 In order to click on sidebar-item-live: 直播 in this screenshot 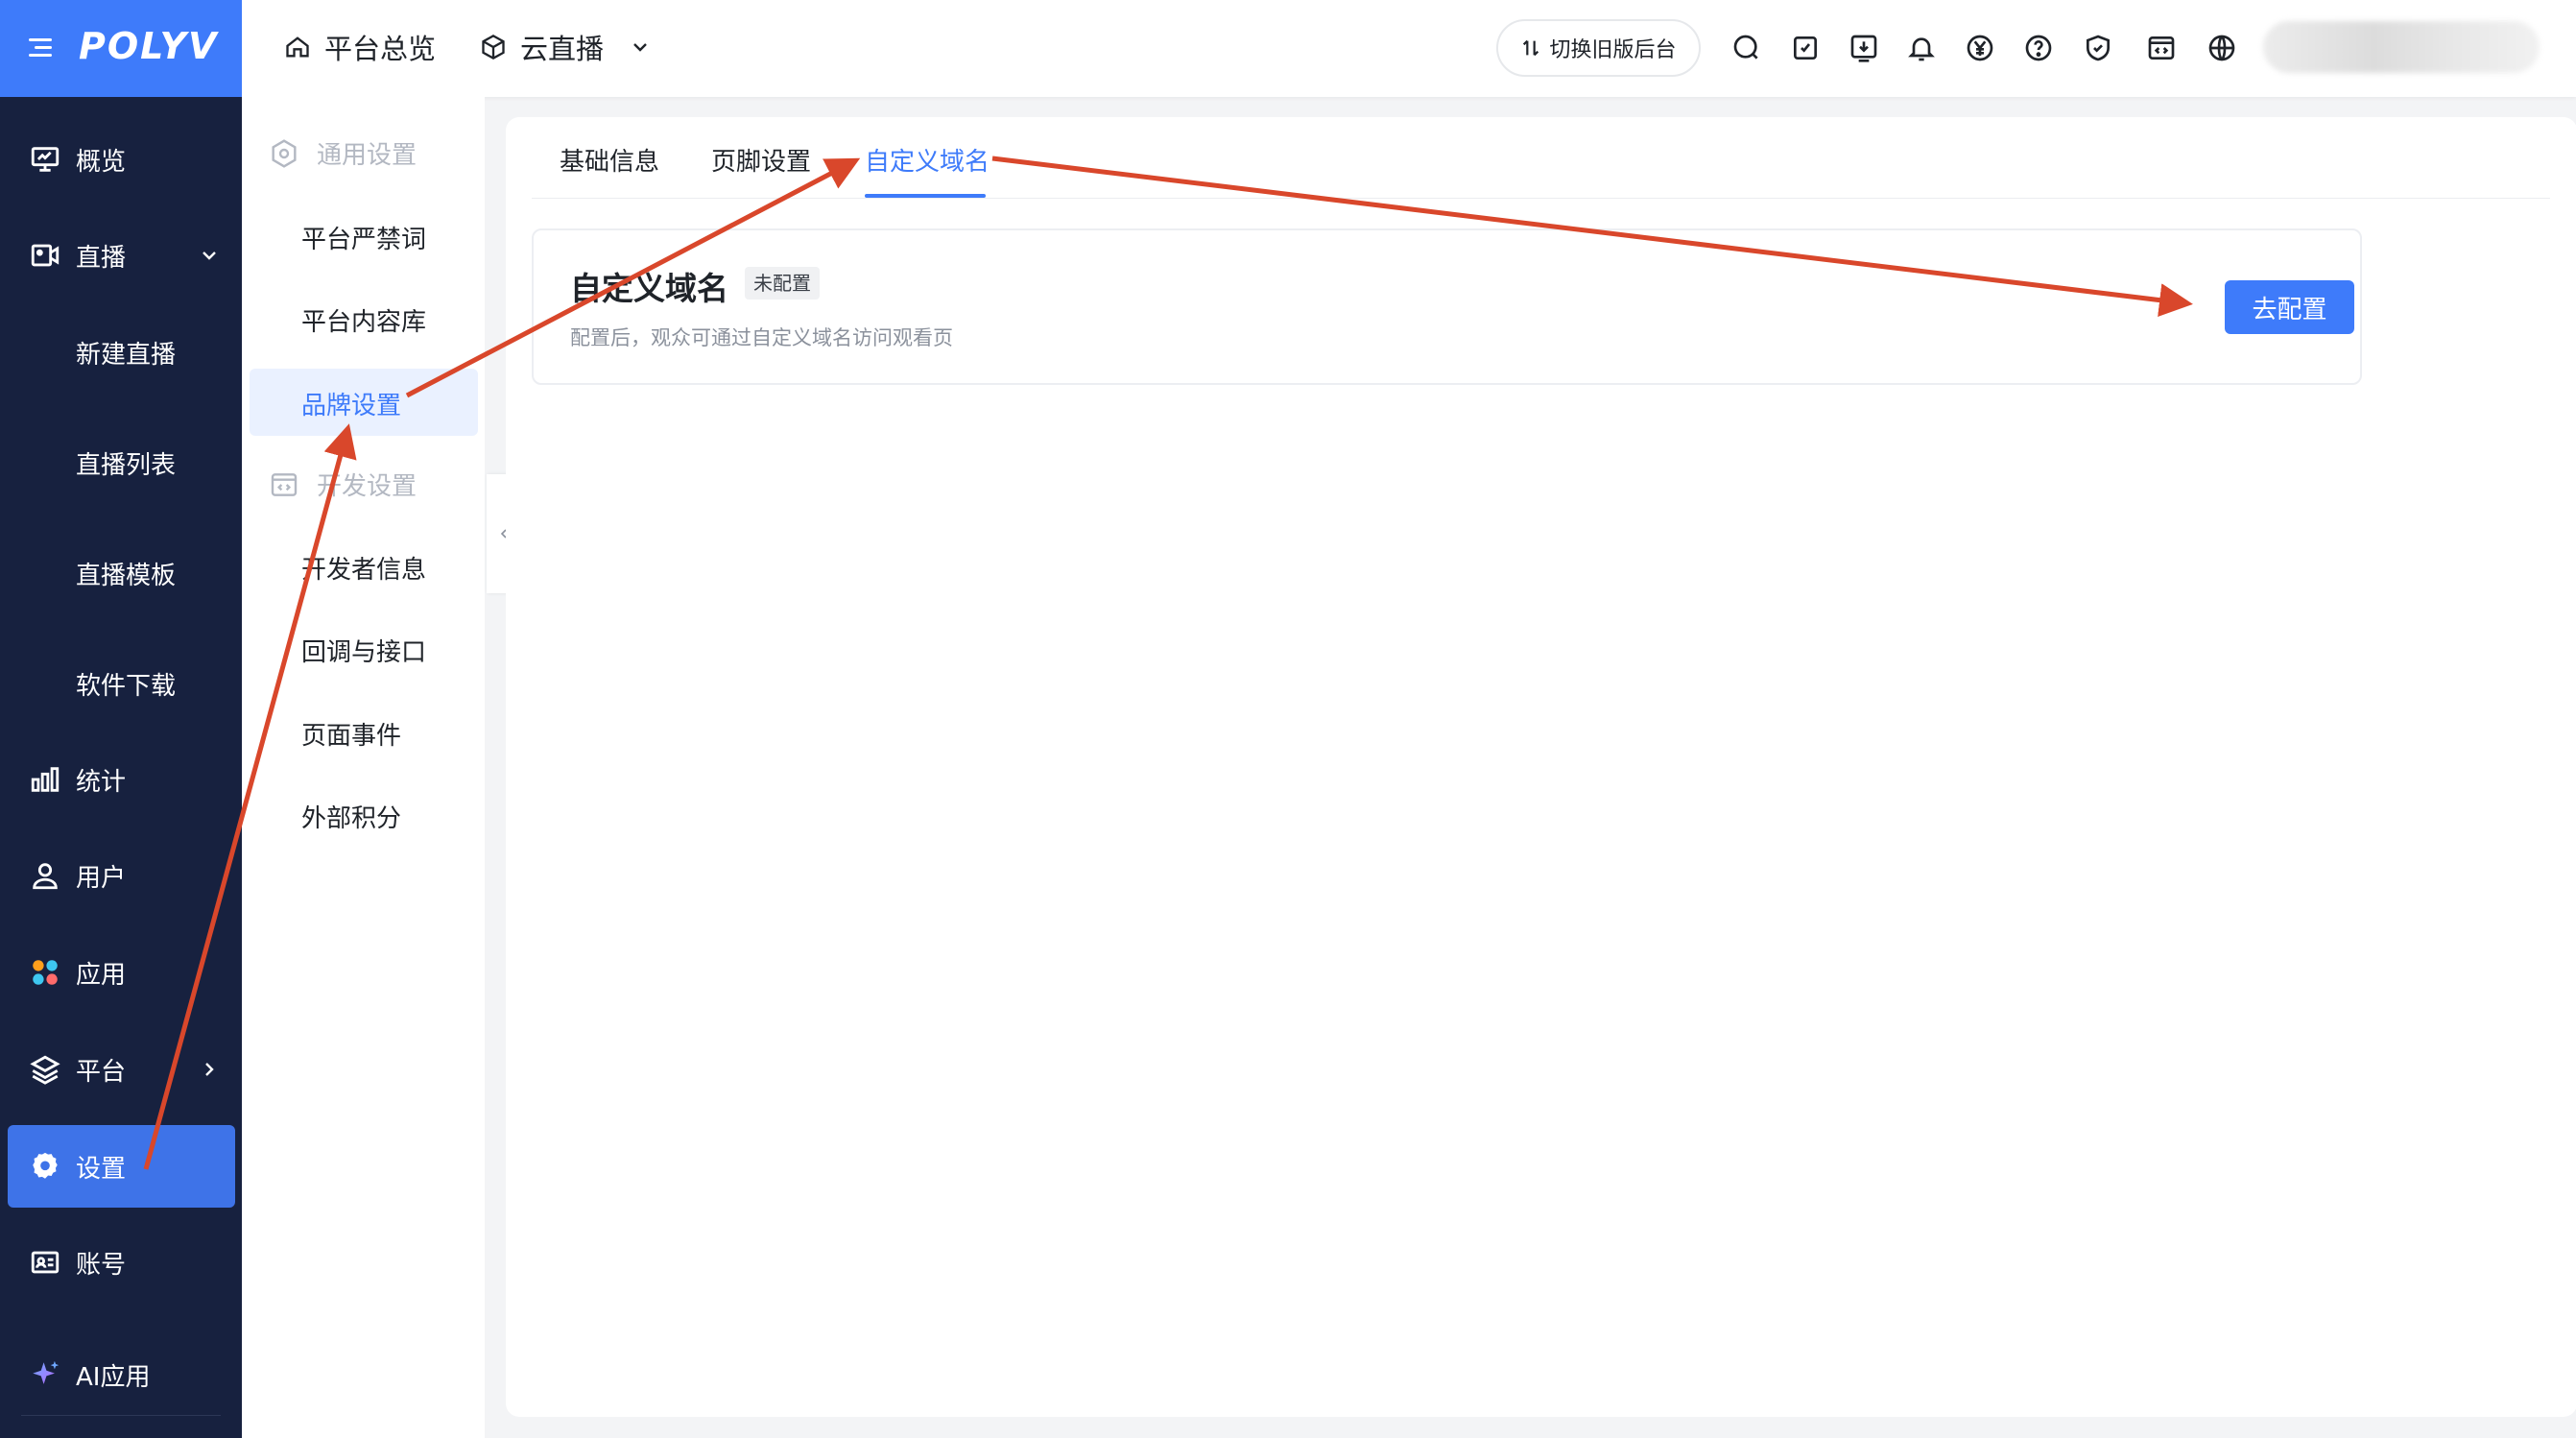, I will do `click(121, 255)`.